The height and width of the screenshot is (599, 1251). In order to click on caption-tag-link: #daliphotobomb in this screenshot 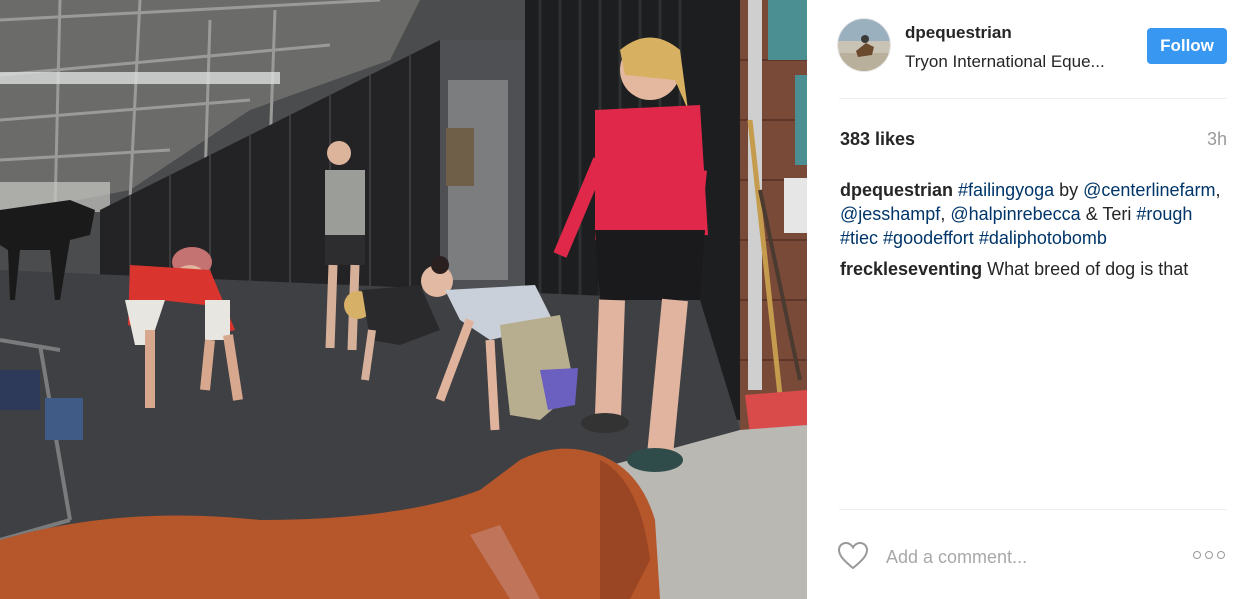, I will do `click(1043, 238)`.